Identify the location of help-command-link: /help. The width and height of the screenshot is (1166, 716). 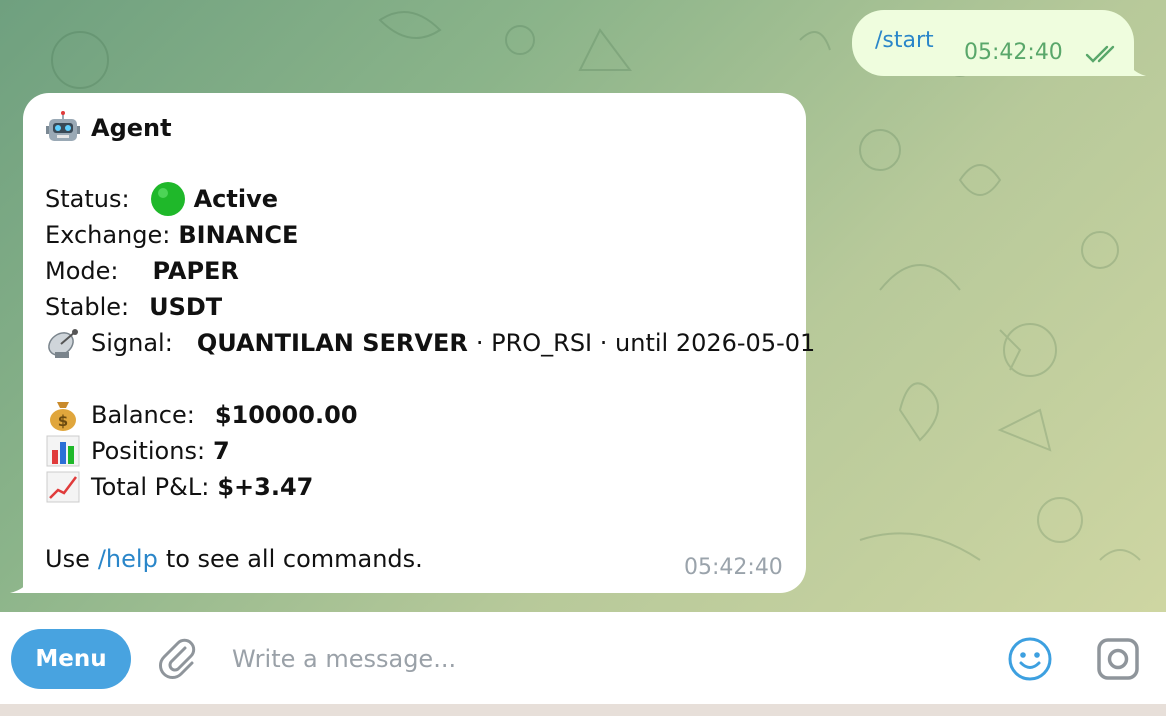
(128, 559).